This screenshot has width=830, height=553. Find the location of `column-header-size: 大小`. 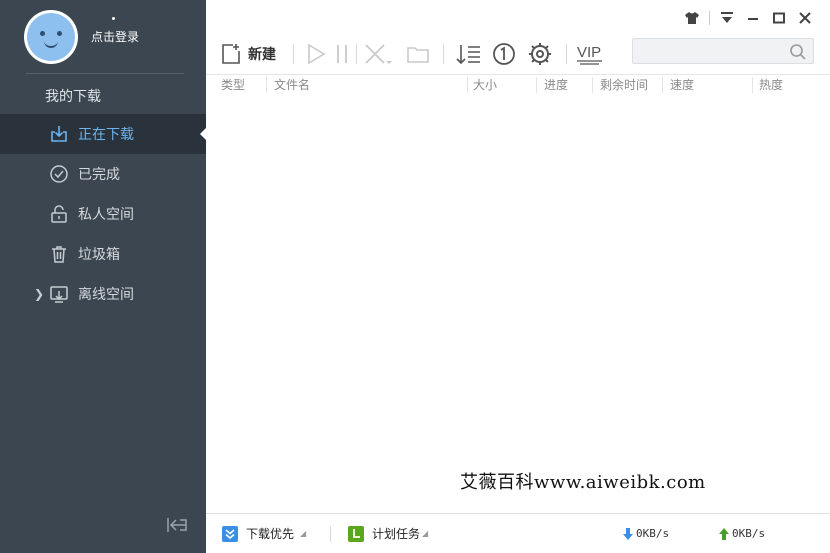

column-header-size: 大小 is located at coordinates (485, 85).